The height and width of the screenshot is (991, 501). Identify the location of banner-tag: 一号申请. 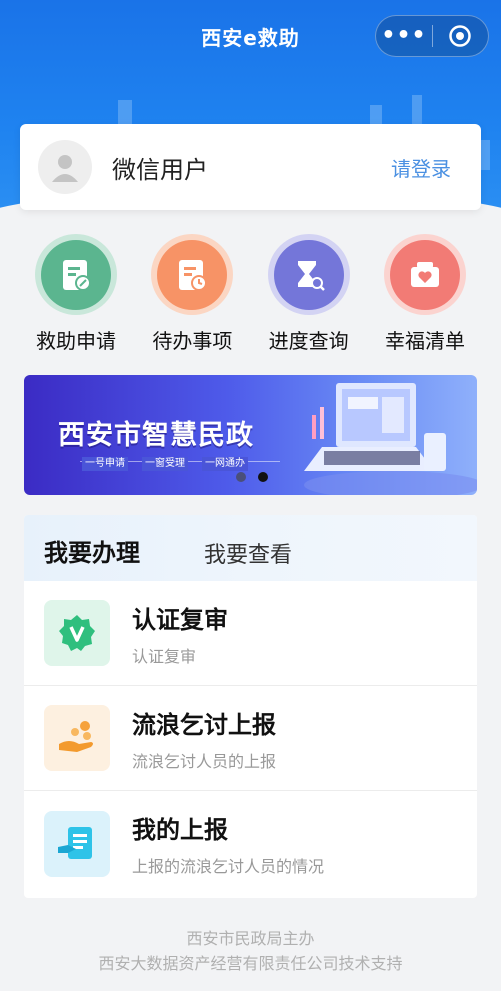
(105, 464).